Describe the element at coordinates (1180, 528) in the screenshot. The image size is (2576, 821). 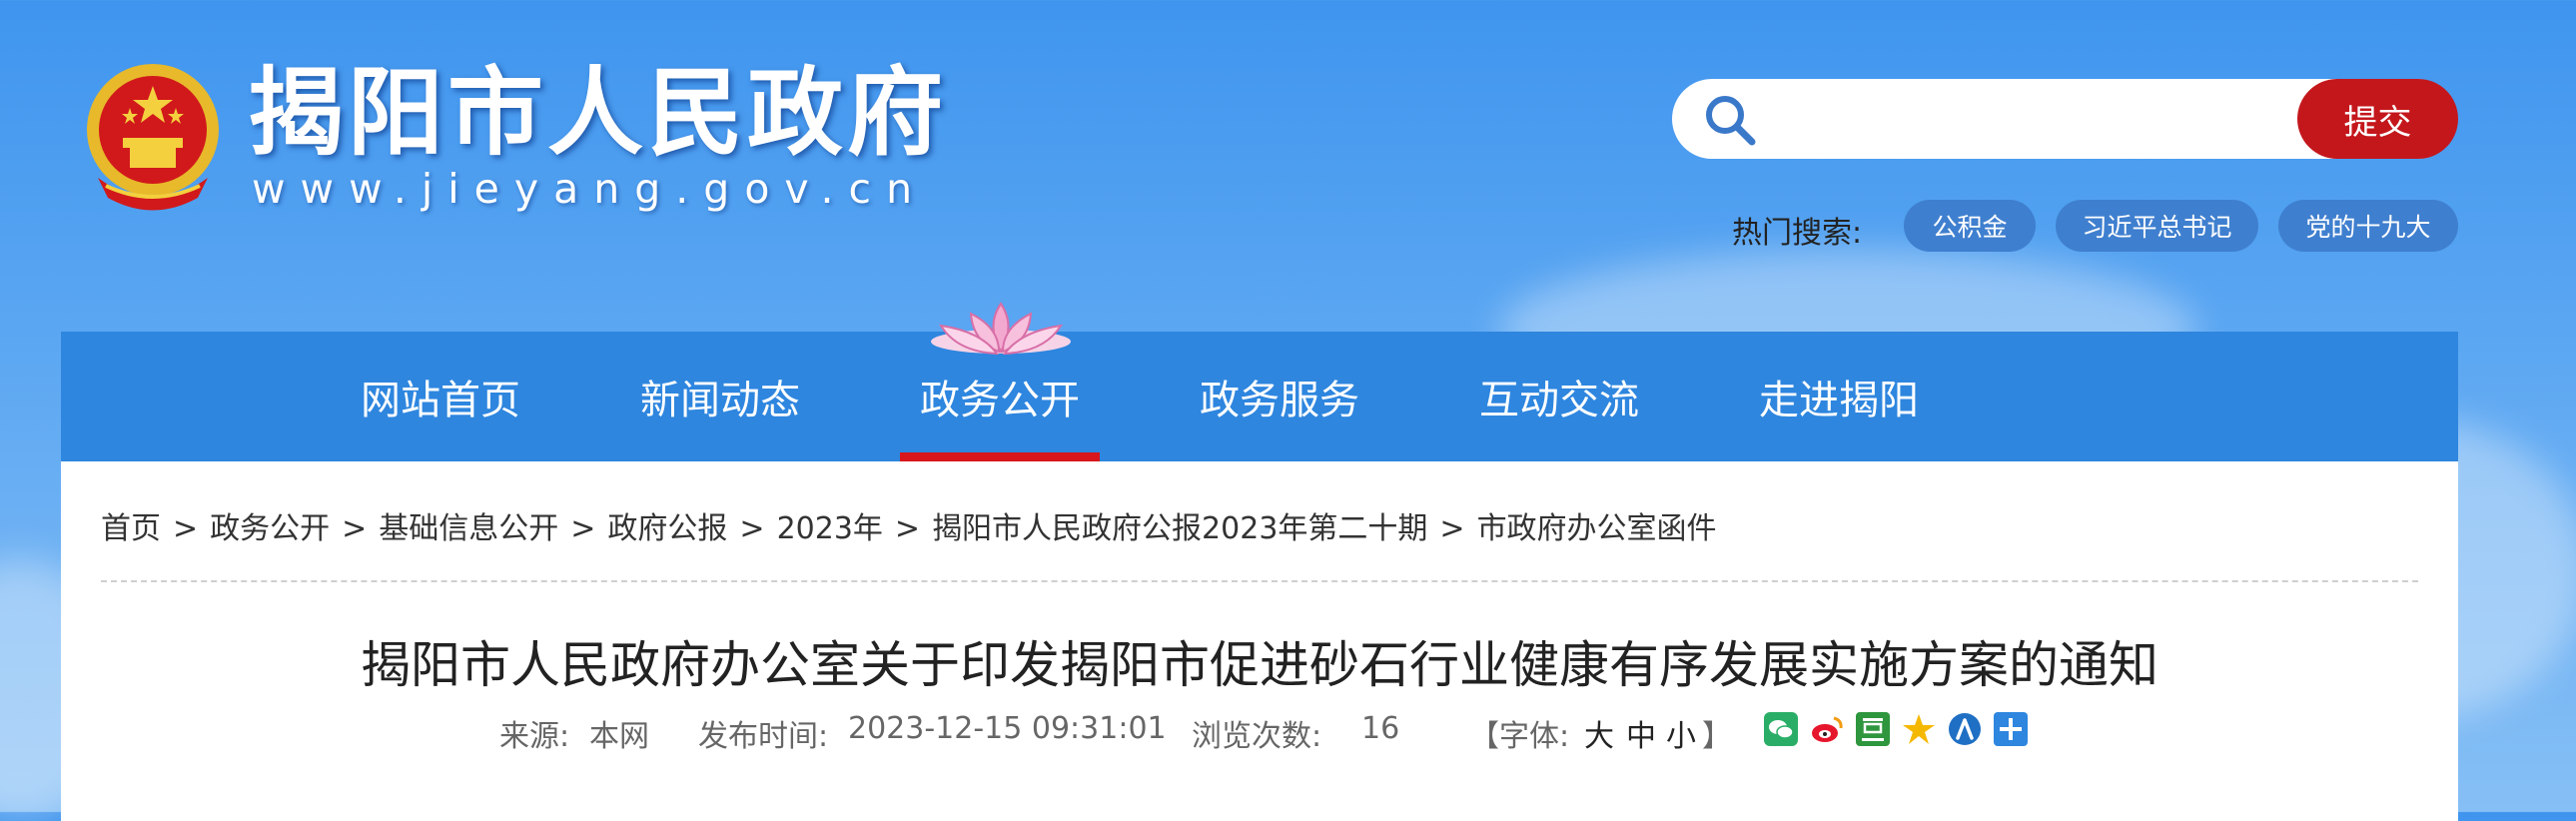
I see `breadcrumb-link: 揭阳市人民政府公报2023年第二十期` at that location.